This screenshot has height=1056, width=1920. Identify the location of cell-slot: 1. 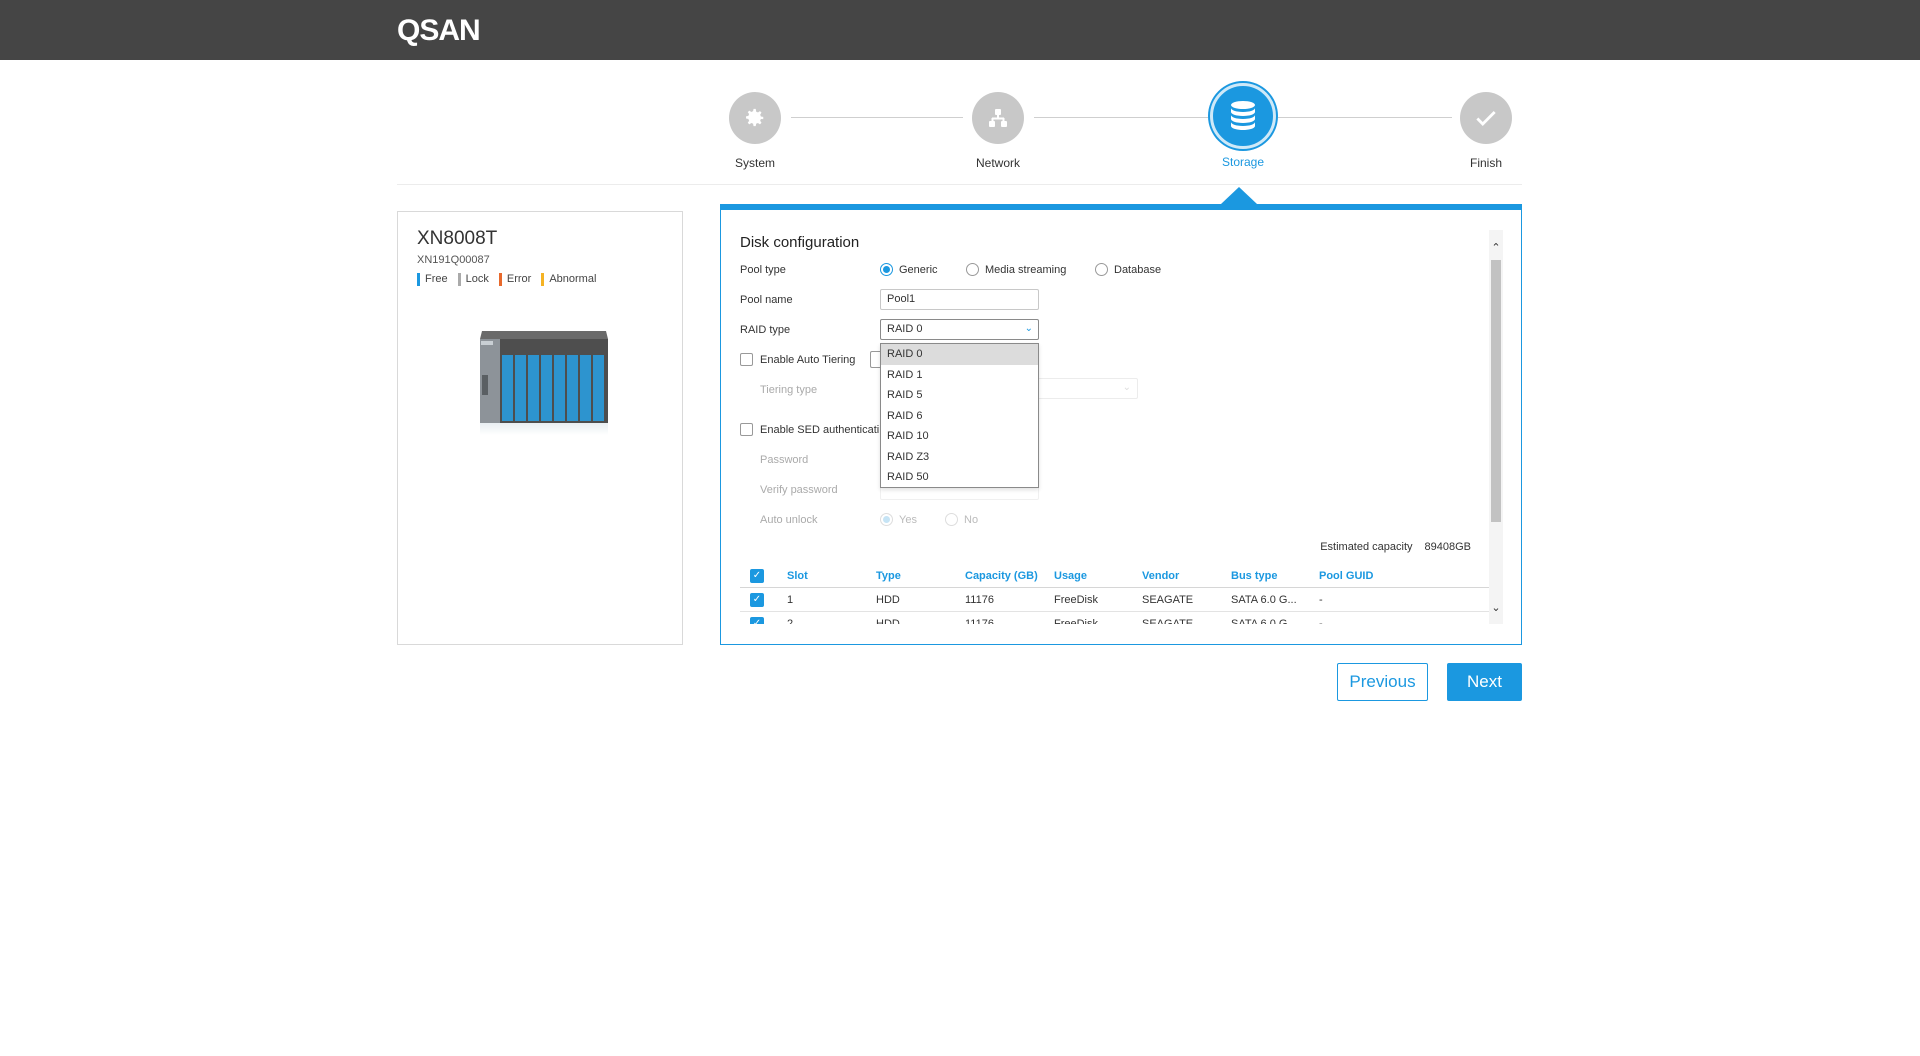
(790, 600).